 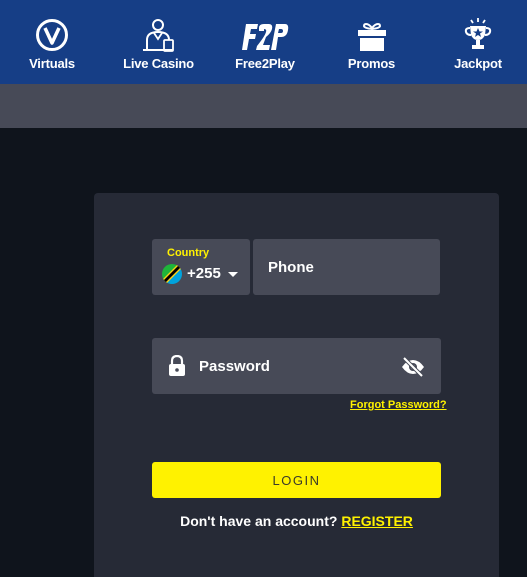 What do you see at coordinates (372, 34) in the screenshot?
I see `gift-icon` at bounding box center [372, 34].